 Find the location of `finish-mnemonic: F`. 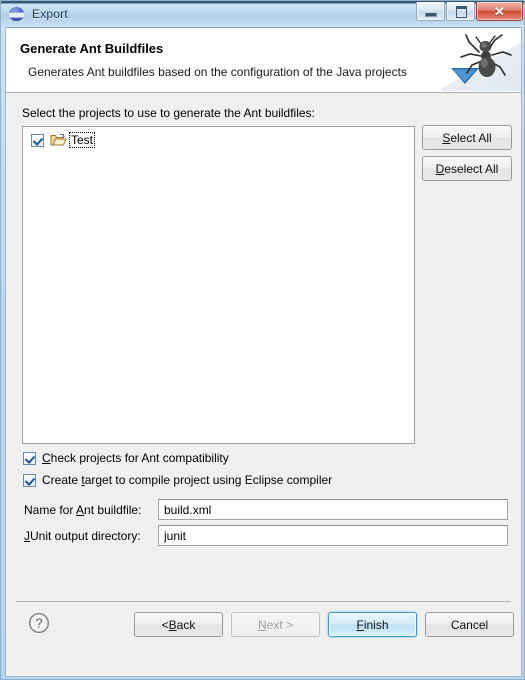

finish-mnemonic: F is located at coordinates (360, 624).